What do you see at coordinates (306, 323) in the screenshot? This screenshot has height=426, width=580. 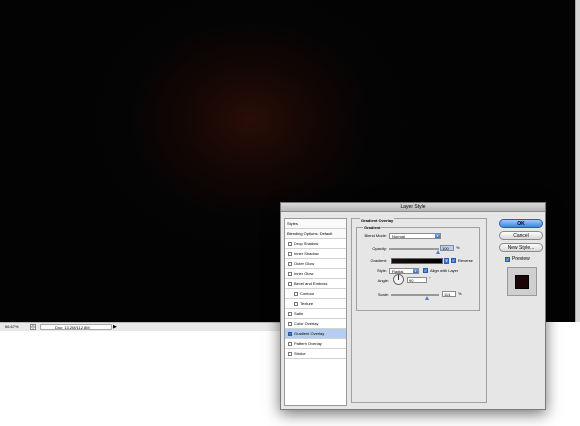 I see `style-list-item-label: Color Overlay` at bounding box center [306, 323].